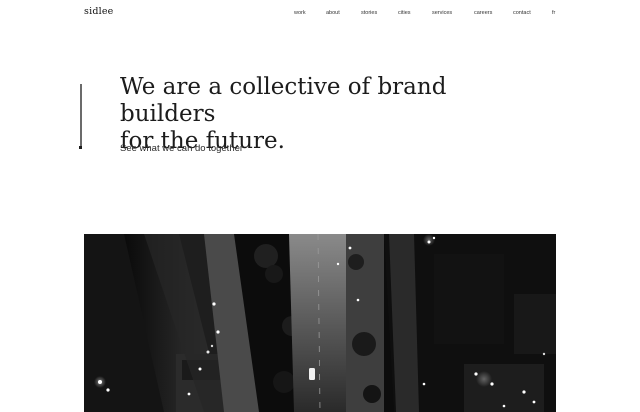 This screenshot has width=640, height=412. Describe the element at coordinates (333, 13) in the screenshot. I see `nav-about: about` at that location.